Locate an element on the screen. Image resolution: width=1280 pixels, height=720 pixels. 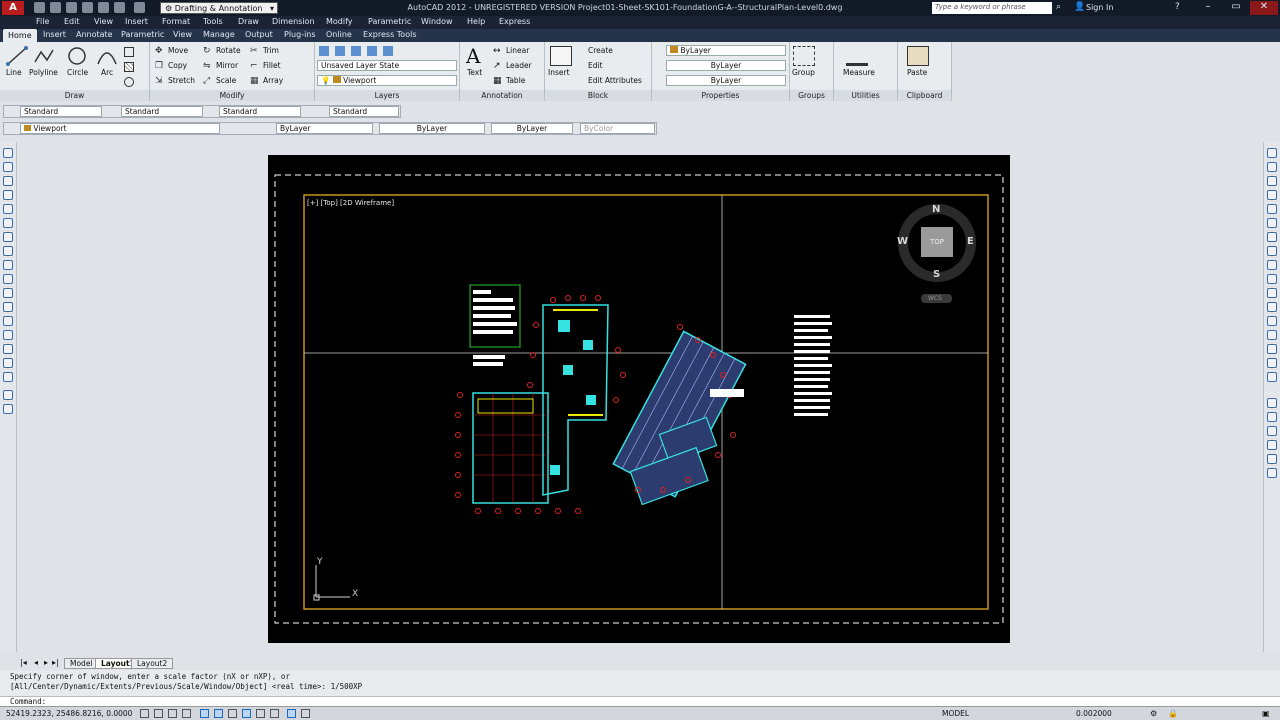
mleader-style-select: Standard is located at coordinates (364, 111).